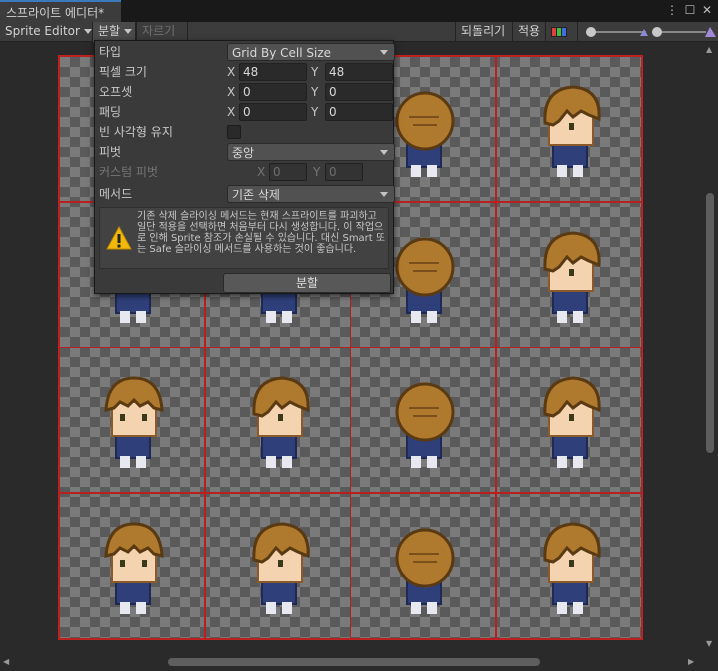 The image size is (718, 671). Describe the element at coordinates (273, 112) in the screenshot. I see `padding-x-field: 0` at that location.